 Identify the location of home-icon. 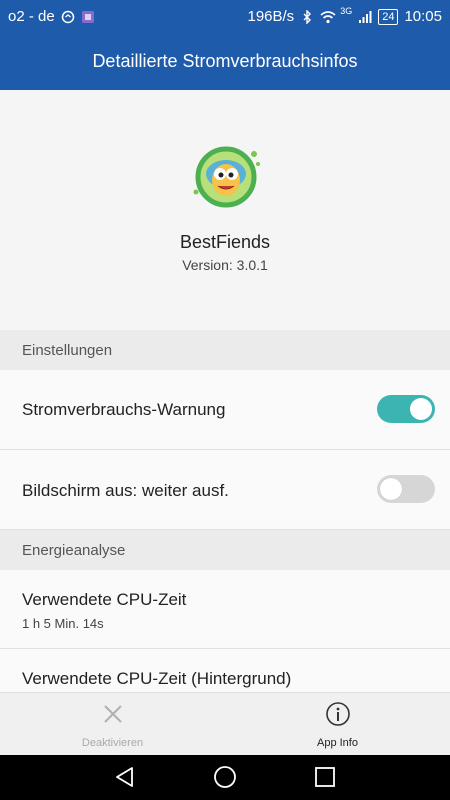
(225, 777).